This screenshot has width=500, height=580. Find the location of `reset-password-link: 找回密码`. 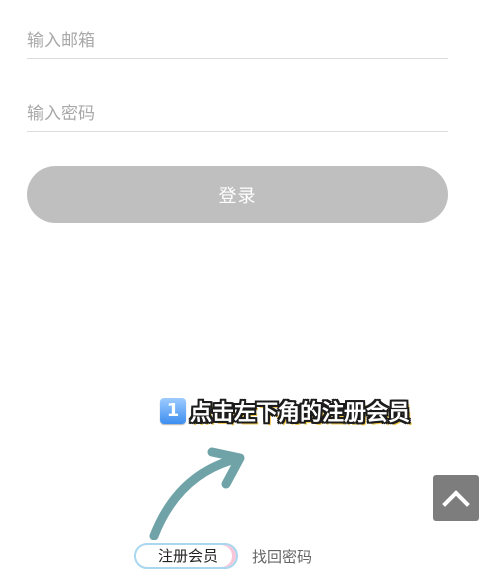

reset-password-link: 找回密码 is located at coordinates (282, 557).